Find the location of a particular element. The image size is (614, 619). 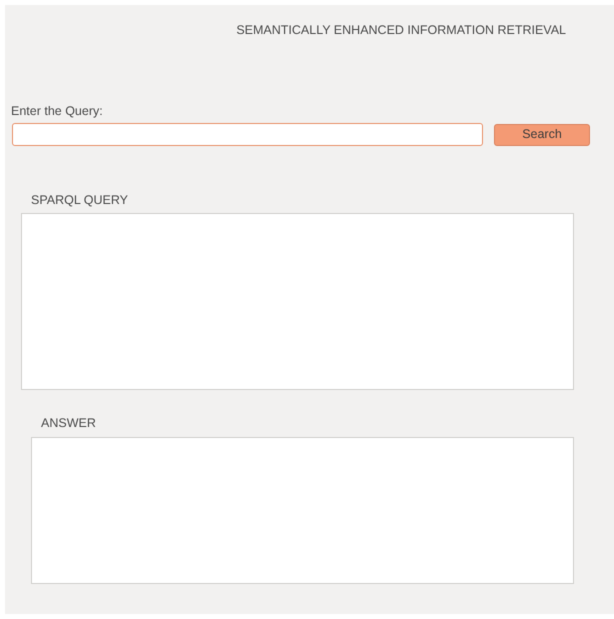

search-button: Search is located at coordinates (542, 135).